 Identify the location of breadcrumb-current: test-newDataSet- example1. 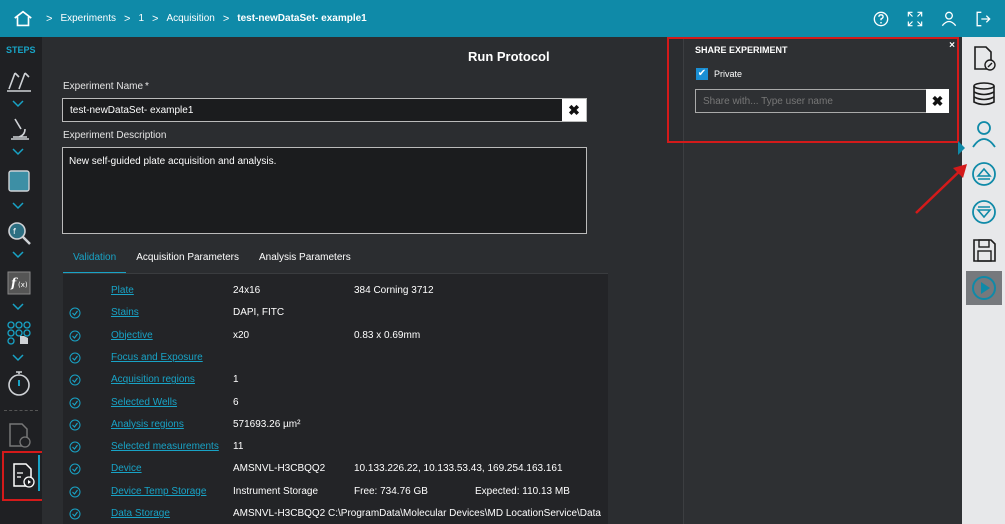
(302, 18).